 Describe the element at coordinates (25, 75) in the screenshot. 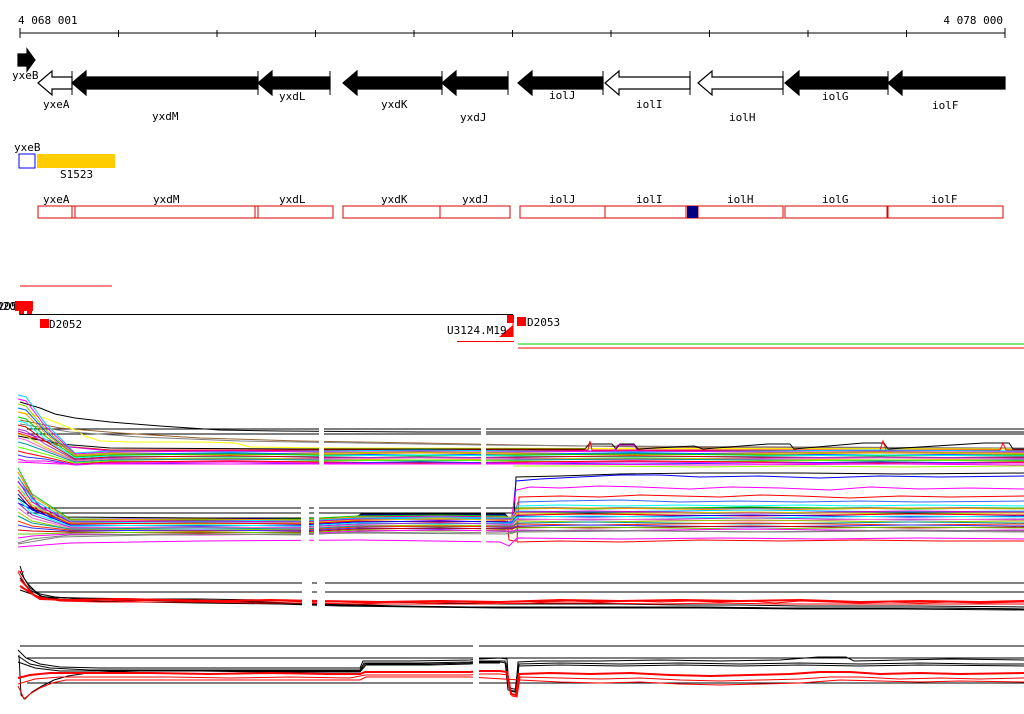

I see `gene-label-yxeB: yxeB` at that location.